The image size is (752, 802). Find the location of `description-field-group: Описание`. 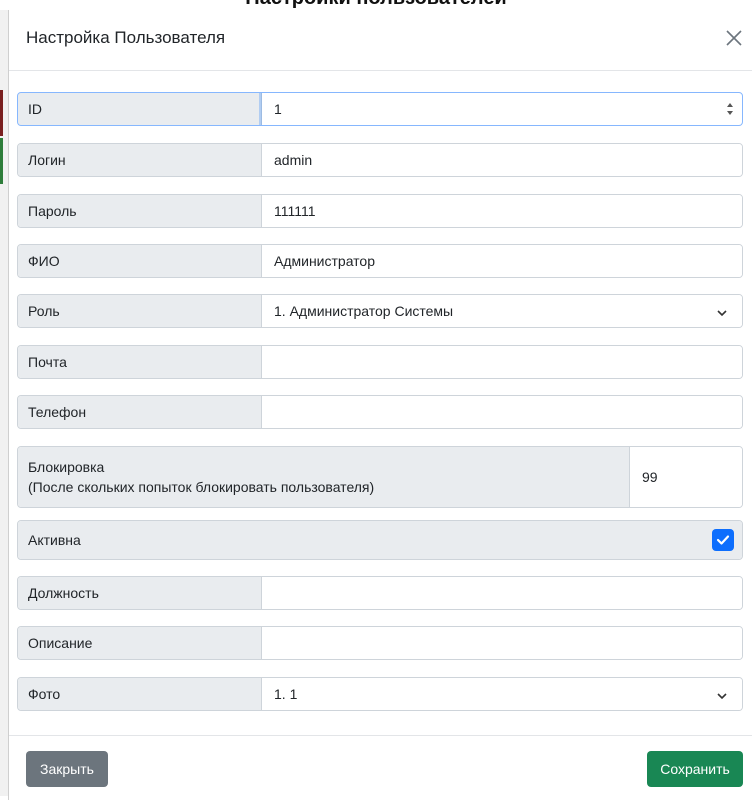

description-field-group: Описание is located at coordinates (380, 643).